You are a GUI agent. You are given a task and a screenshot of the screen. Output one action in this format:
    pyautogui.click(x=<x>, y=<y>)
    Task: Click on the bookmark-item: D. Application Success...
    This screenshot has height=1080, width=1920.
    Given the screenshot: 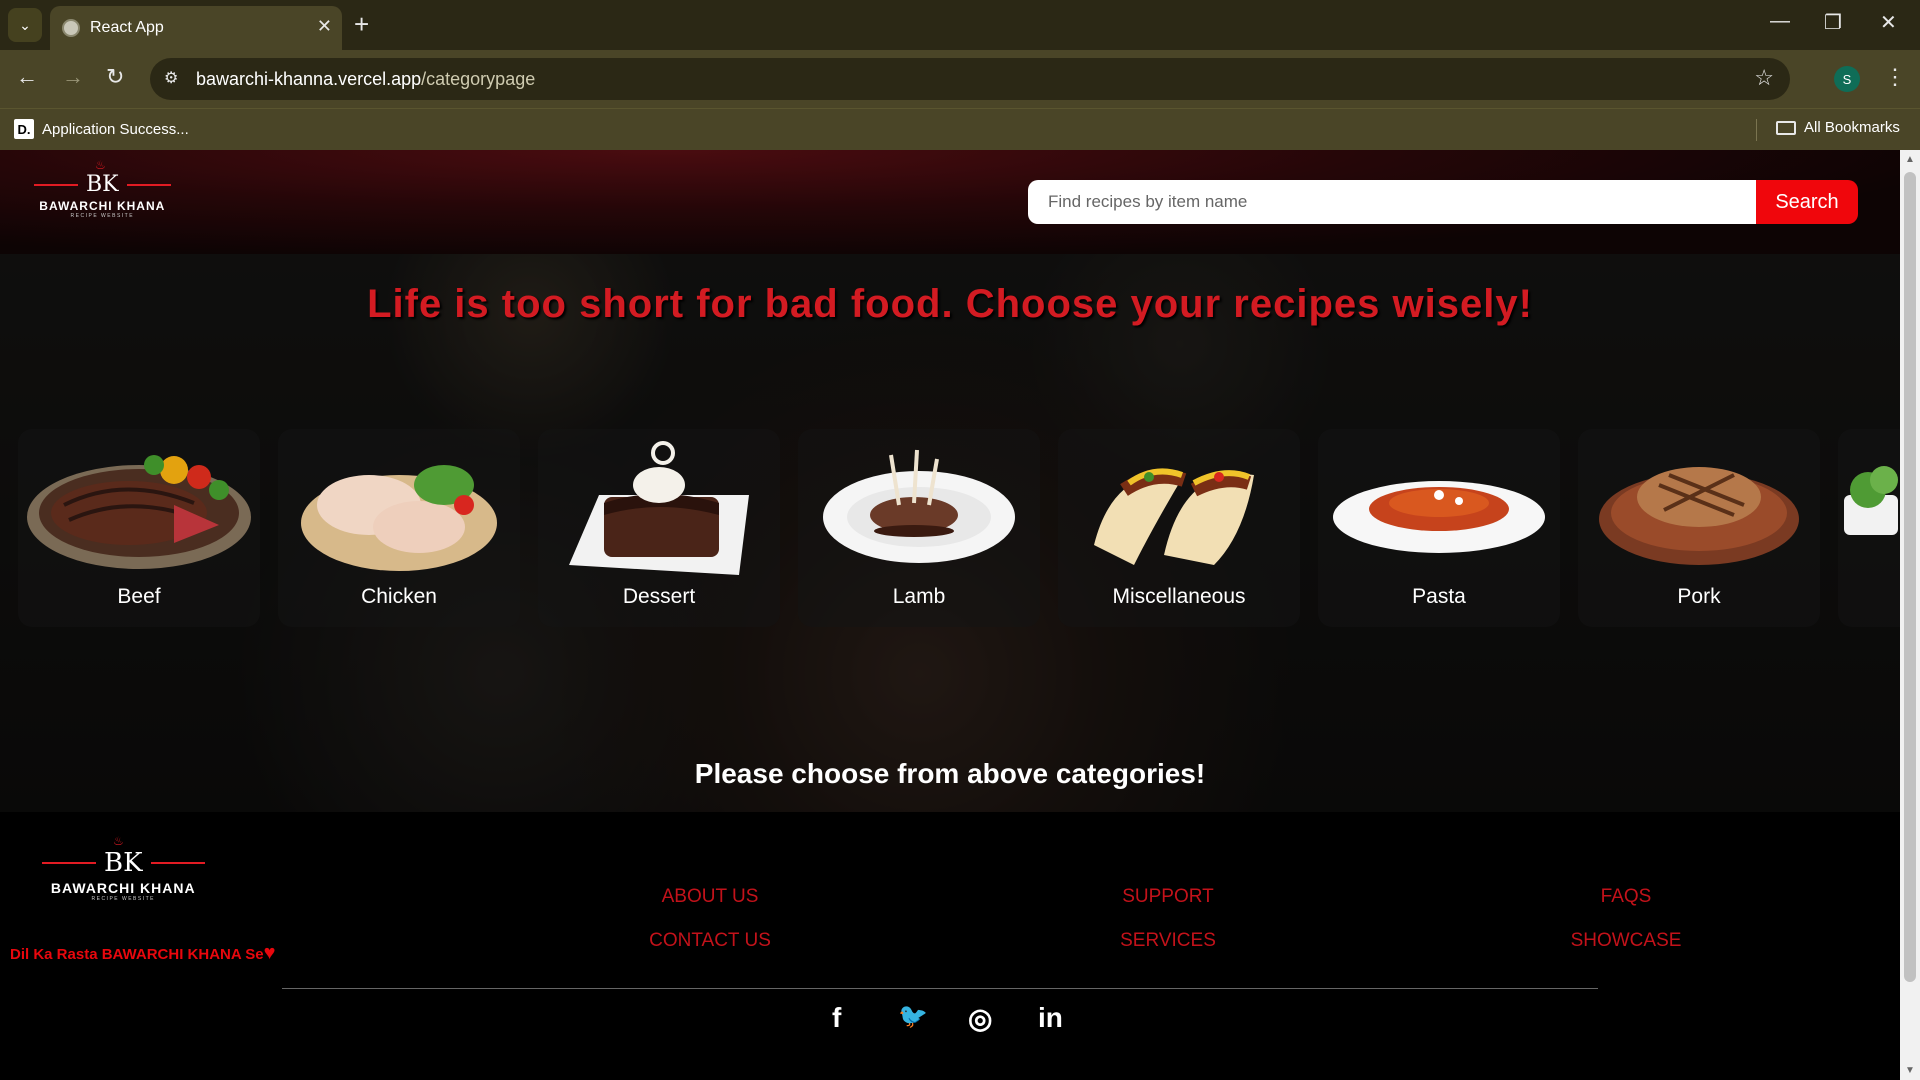 What is the action you would take?
    pyautogui.click(x=101, y=129)
    